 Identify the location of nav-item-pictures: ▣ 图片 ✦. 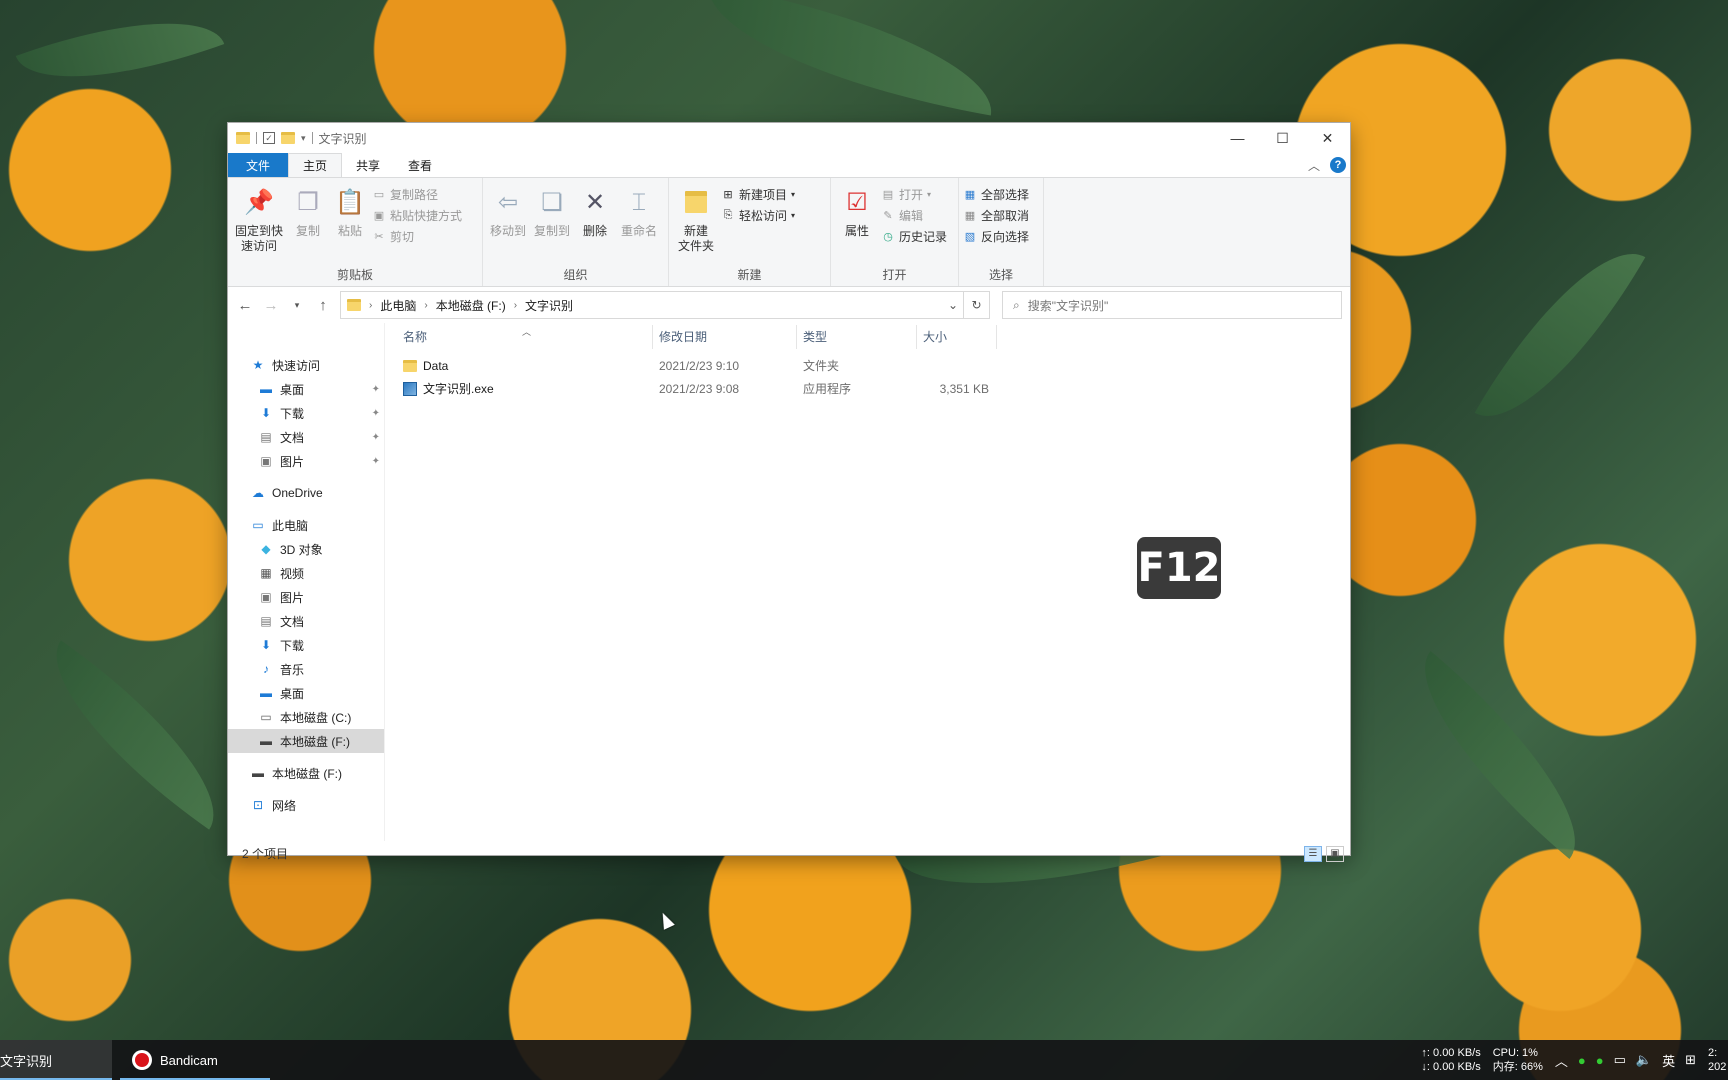
(306, 461).